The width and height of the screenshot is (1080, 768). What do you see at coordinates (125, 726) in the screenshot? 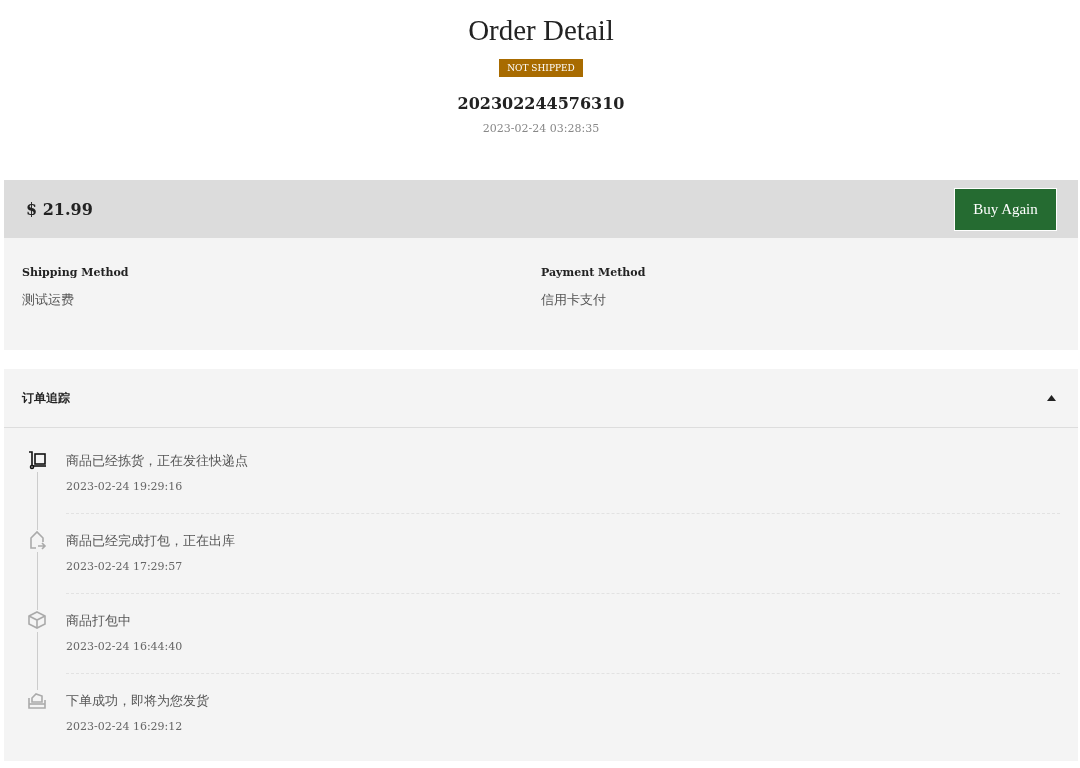
I see `event-time: 2023-02-24 16:29:12` at bounding box center [125, 726].